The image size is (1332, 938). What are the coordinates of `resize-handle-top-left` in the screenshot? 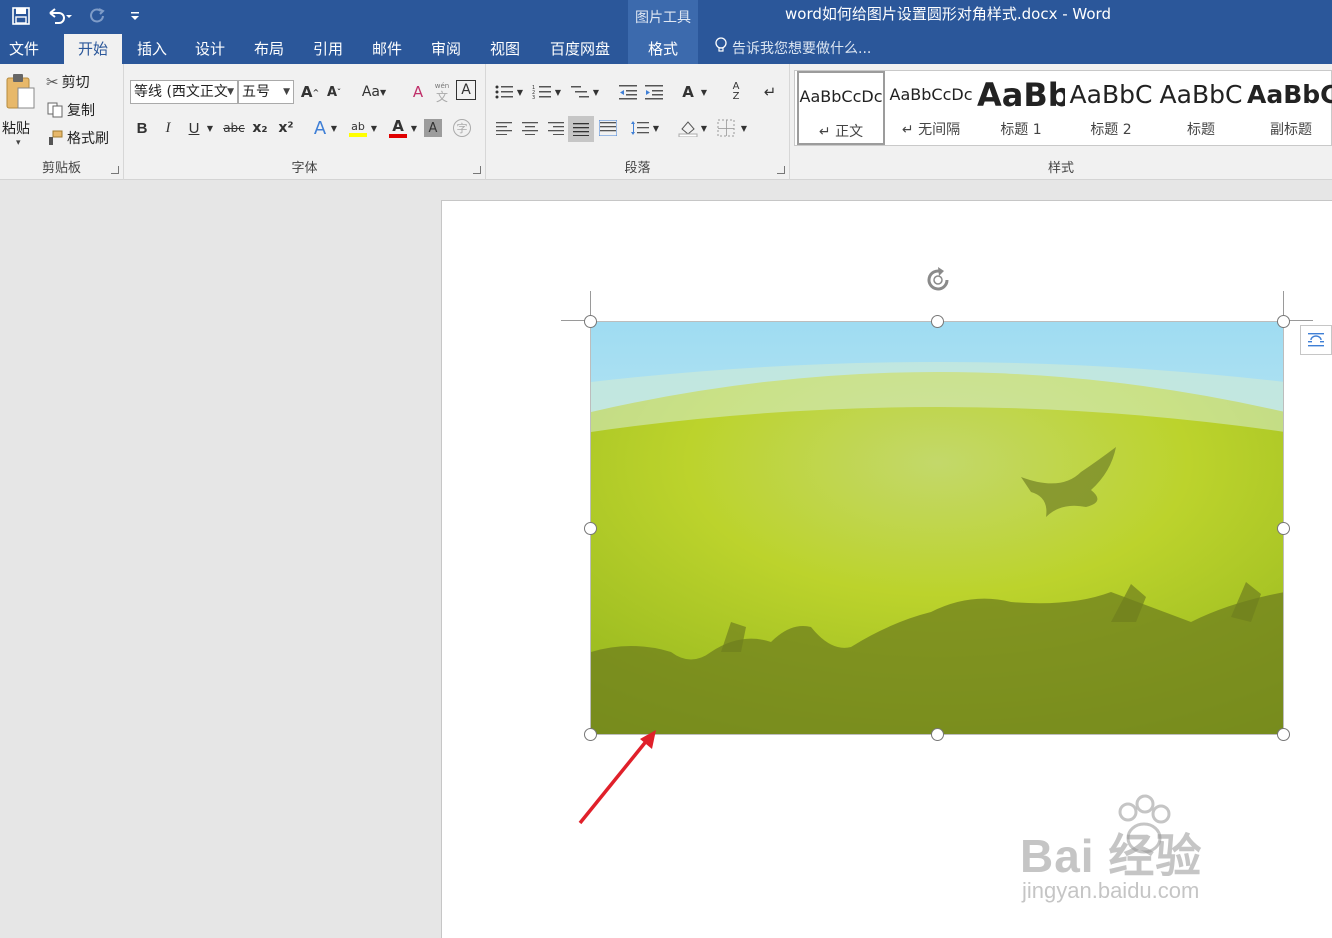 It's located at (590, 321).